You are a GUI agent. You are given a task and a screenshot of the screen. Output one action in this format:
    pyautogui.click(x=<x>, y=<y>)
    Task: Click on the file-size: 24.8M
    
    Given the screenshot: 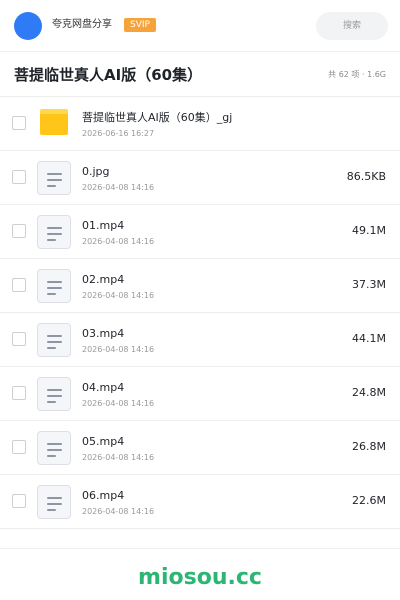 What is the action you would take?
    pyautogui.click(x=369, y=392)
    